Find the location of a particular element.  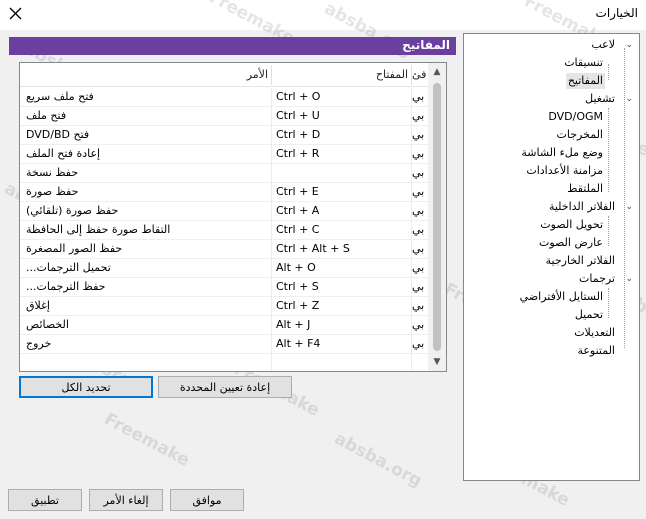

command-cell: حفظ الصور المصغرة is located at coordinates (74, 248).